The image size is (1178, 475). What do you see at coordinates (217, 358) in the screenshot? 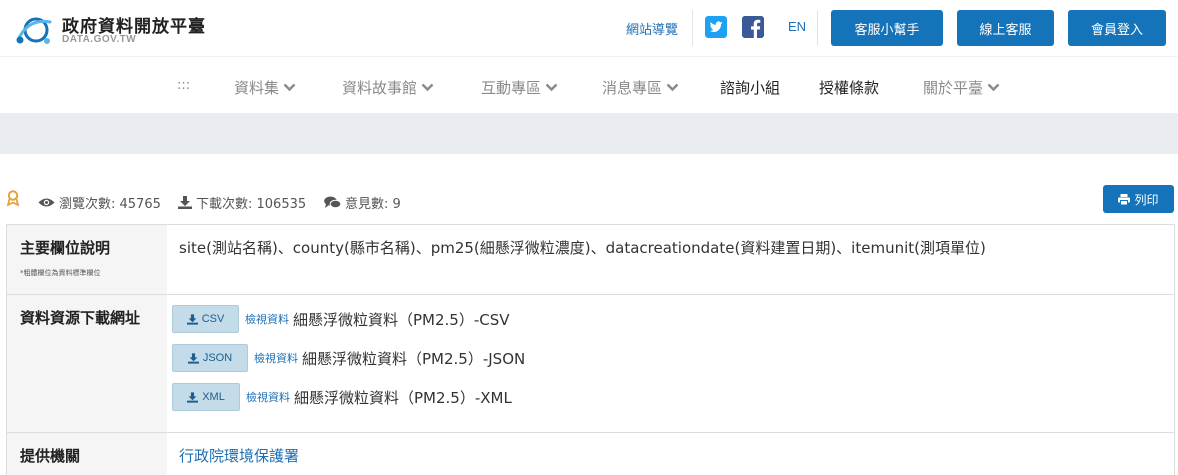
I see `format-label: JSON` at bounding box center [217, 358].